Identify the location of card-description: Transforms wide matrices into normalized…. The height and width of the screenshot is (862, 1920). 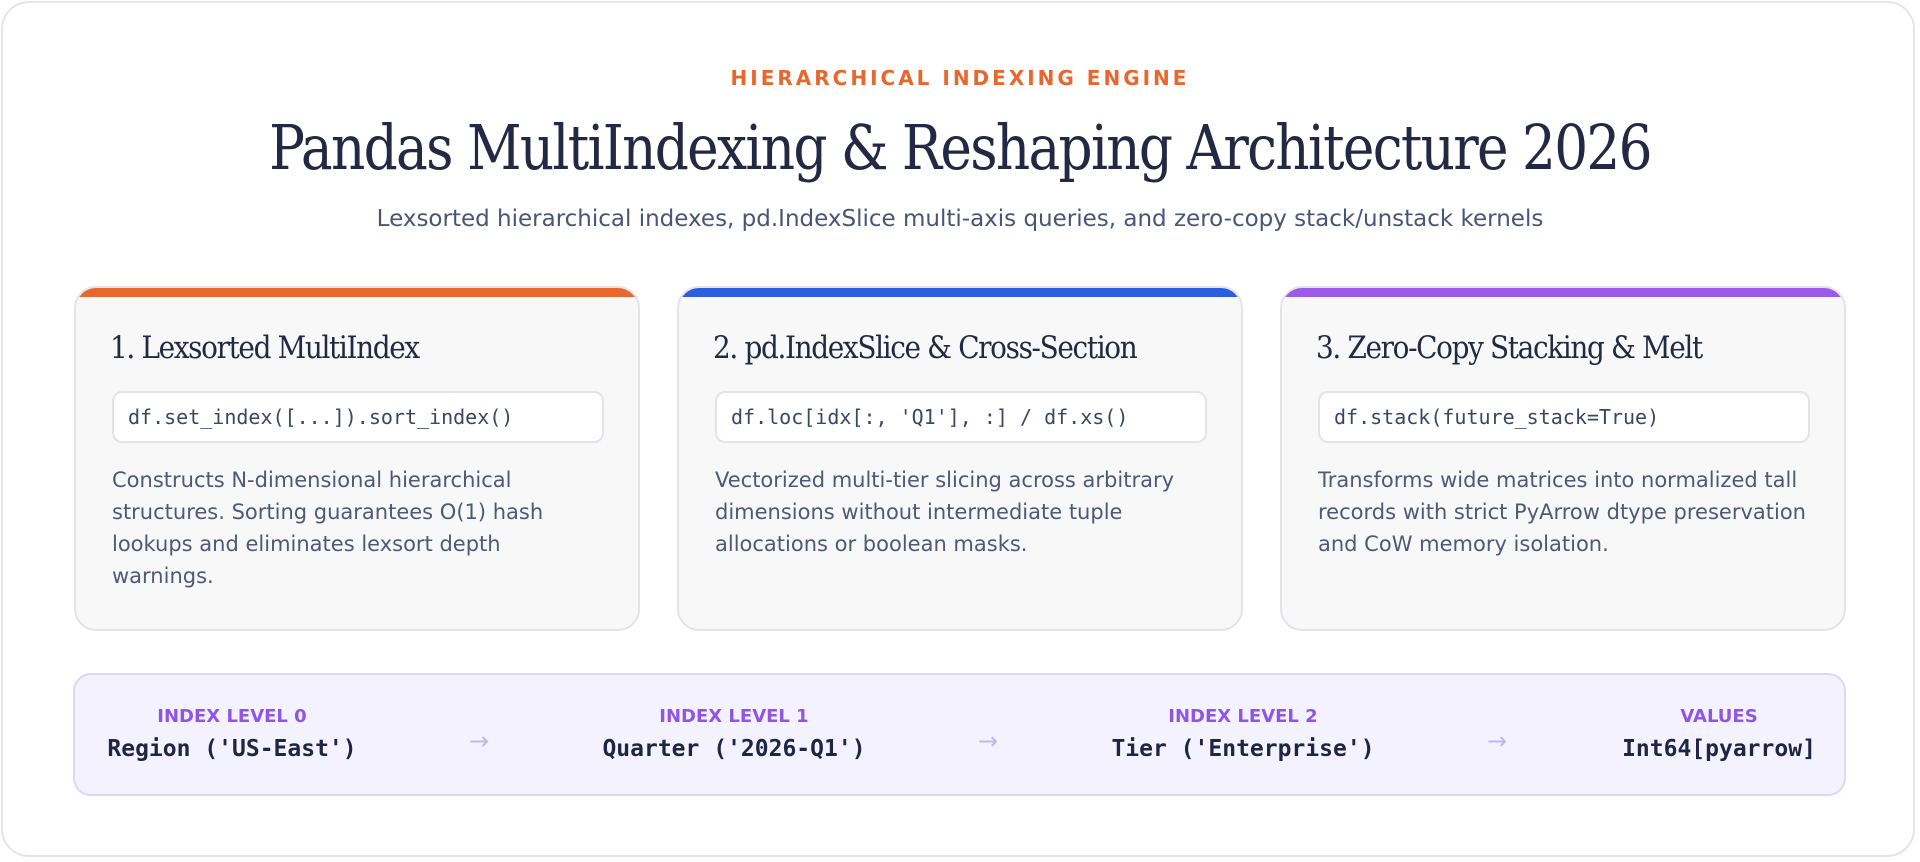
(1562, 512).